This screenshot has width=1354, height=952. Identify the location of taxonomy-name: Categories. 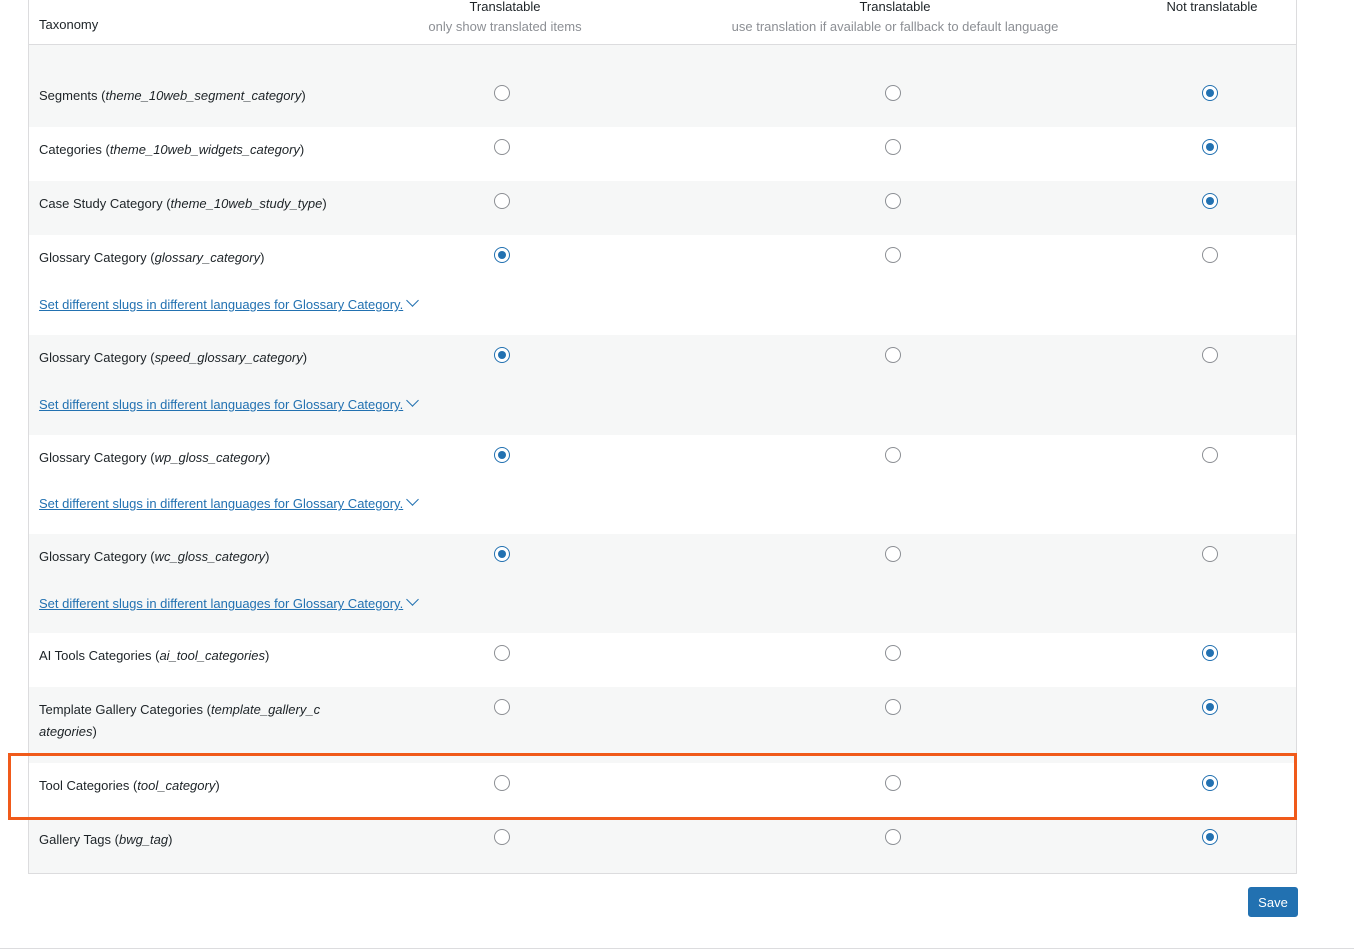
(70, 149).